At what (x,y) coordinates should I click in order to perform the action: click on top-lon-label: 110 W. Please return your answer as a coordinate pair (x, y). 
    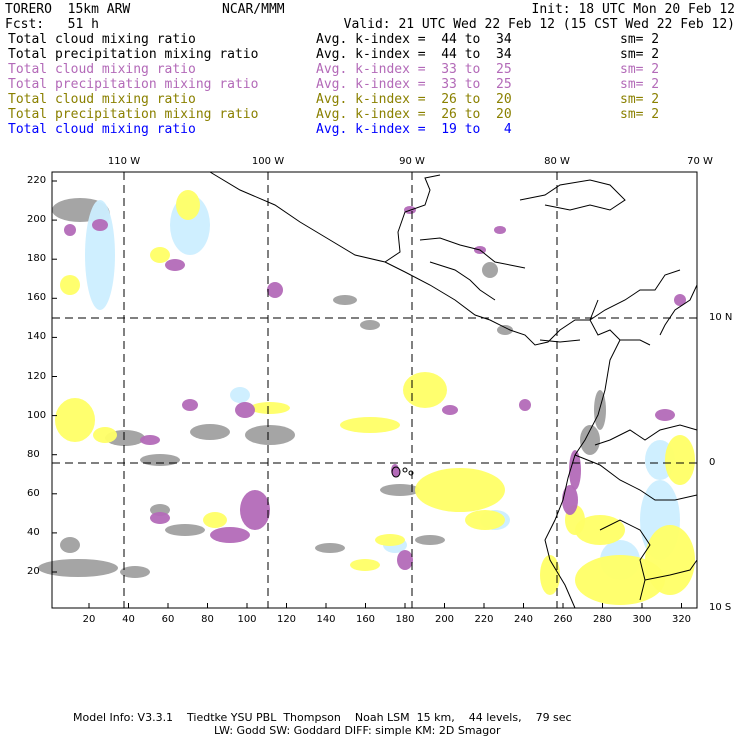
    Looking at the image, I should click on (124, 161).